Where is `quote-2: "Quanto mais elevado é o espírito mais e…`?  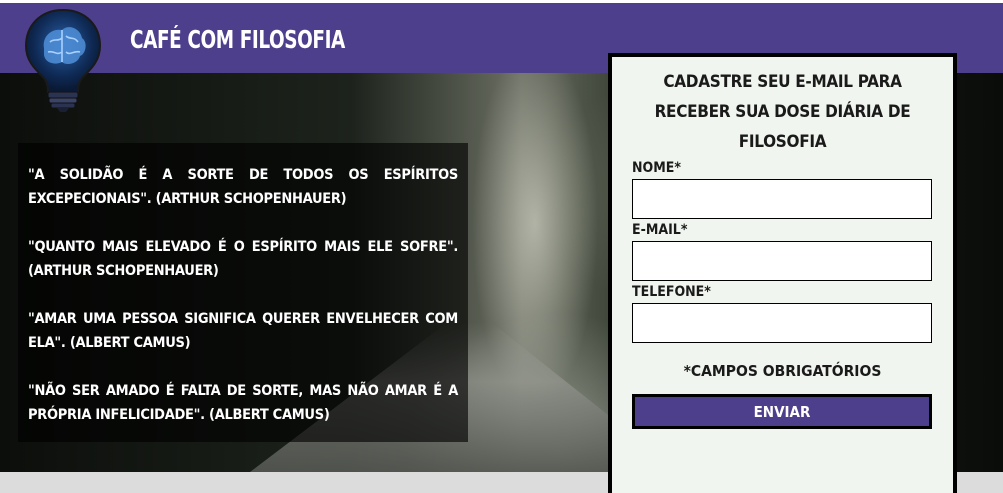
quote-2: "Quanto mais elevado é o espírito mais e… is located at coordinates (243, 259).